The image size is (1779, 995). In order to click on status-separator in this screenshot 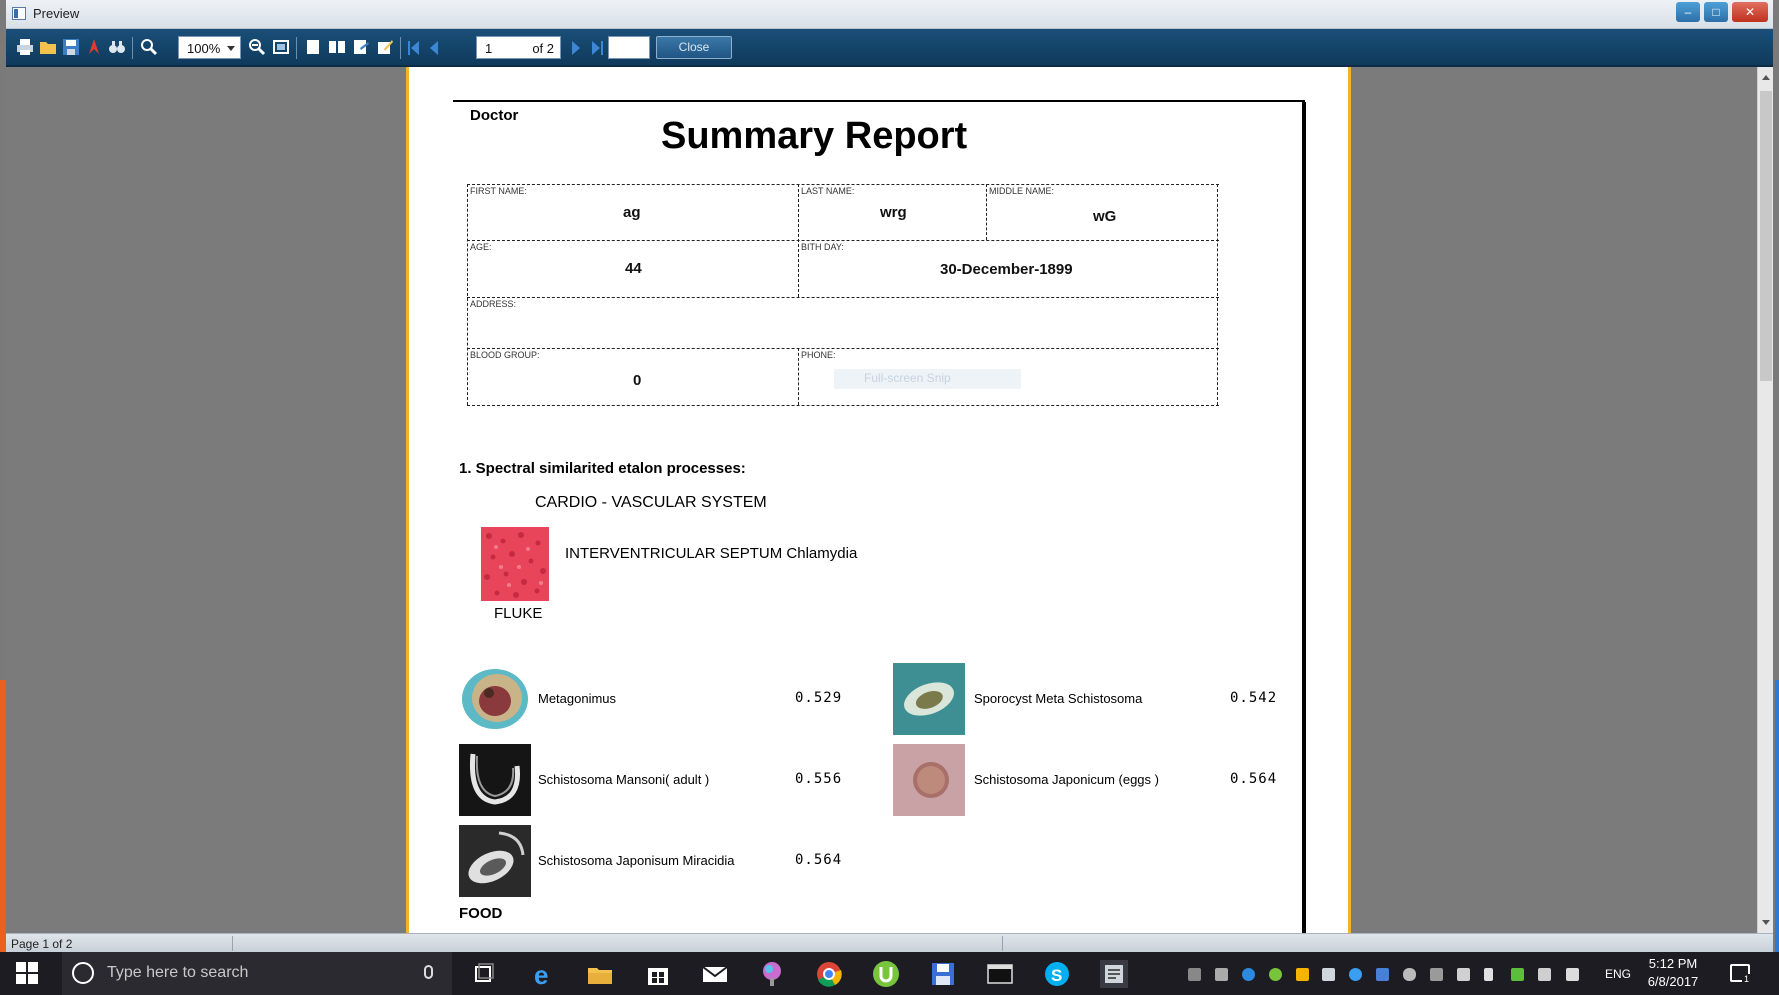, I will do `click(1002, 943)`.